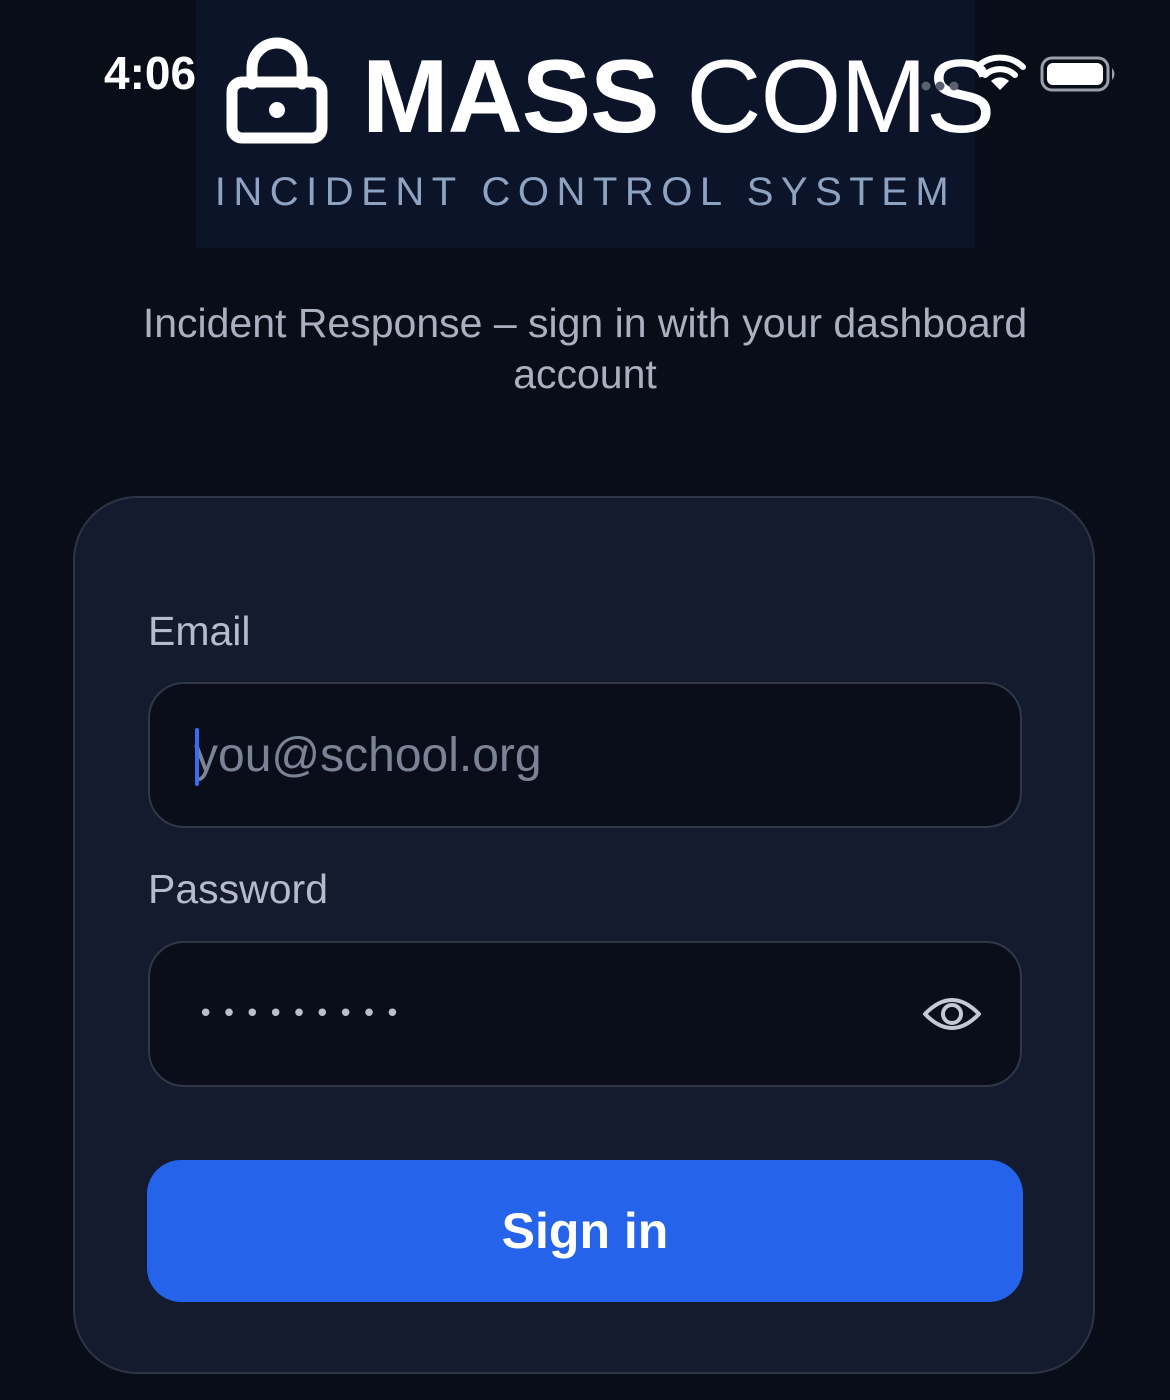 The image size is (1170, 1400). Describe the element at coordinates (585, 1014) in the screenshot. I see `password-field: •••••••••` at that location.